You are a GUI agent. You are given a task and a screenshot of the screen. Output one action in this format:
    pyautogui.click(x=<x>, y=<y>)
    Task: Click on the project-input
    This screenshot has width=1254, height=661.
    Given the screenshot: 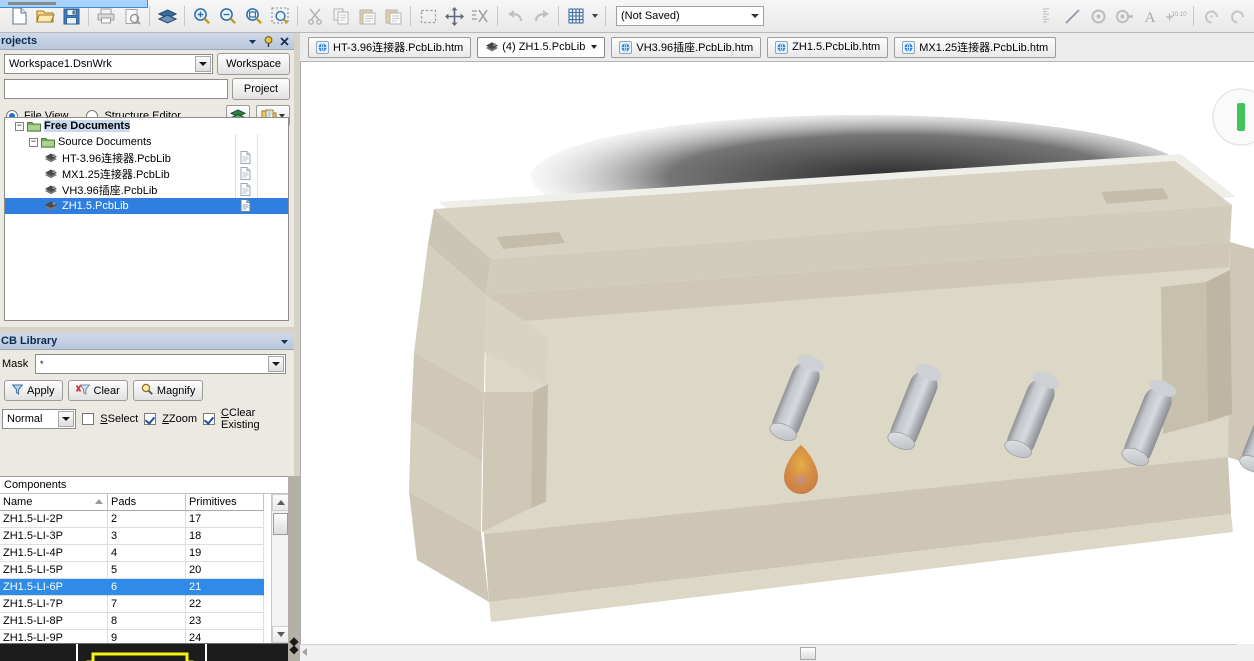 What is the action you would take?
    pyautogui.click(x=116, y=89)
    